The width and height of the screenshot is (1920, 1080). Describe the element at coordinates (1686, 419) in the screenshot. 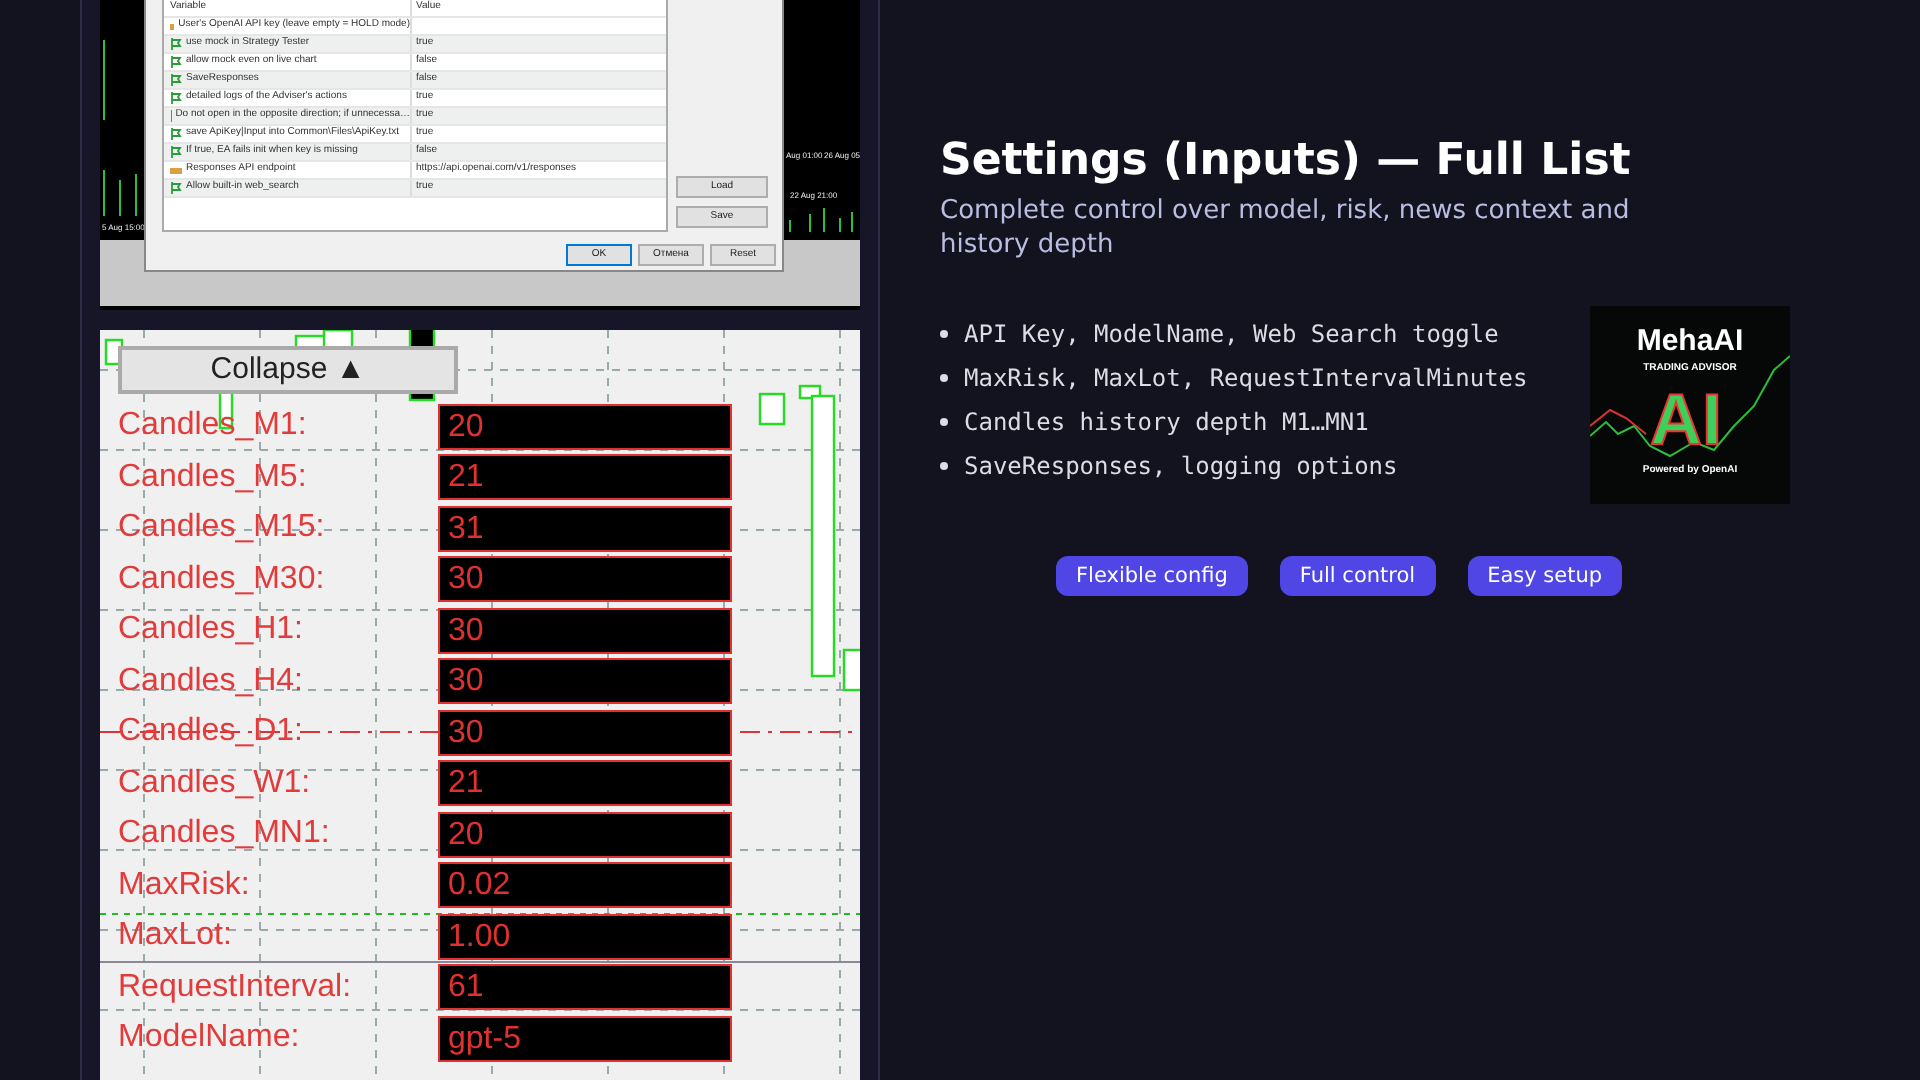

I see `logo-mark: AI` at that location.